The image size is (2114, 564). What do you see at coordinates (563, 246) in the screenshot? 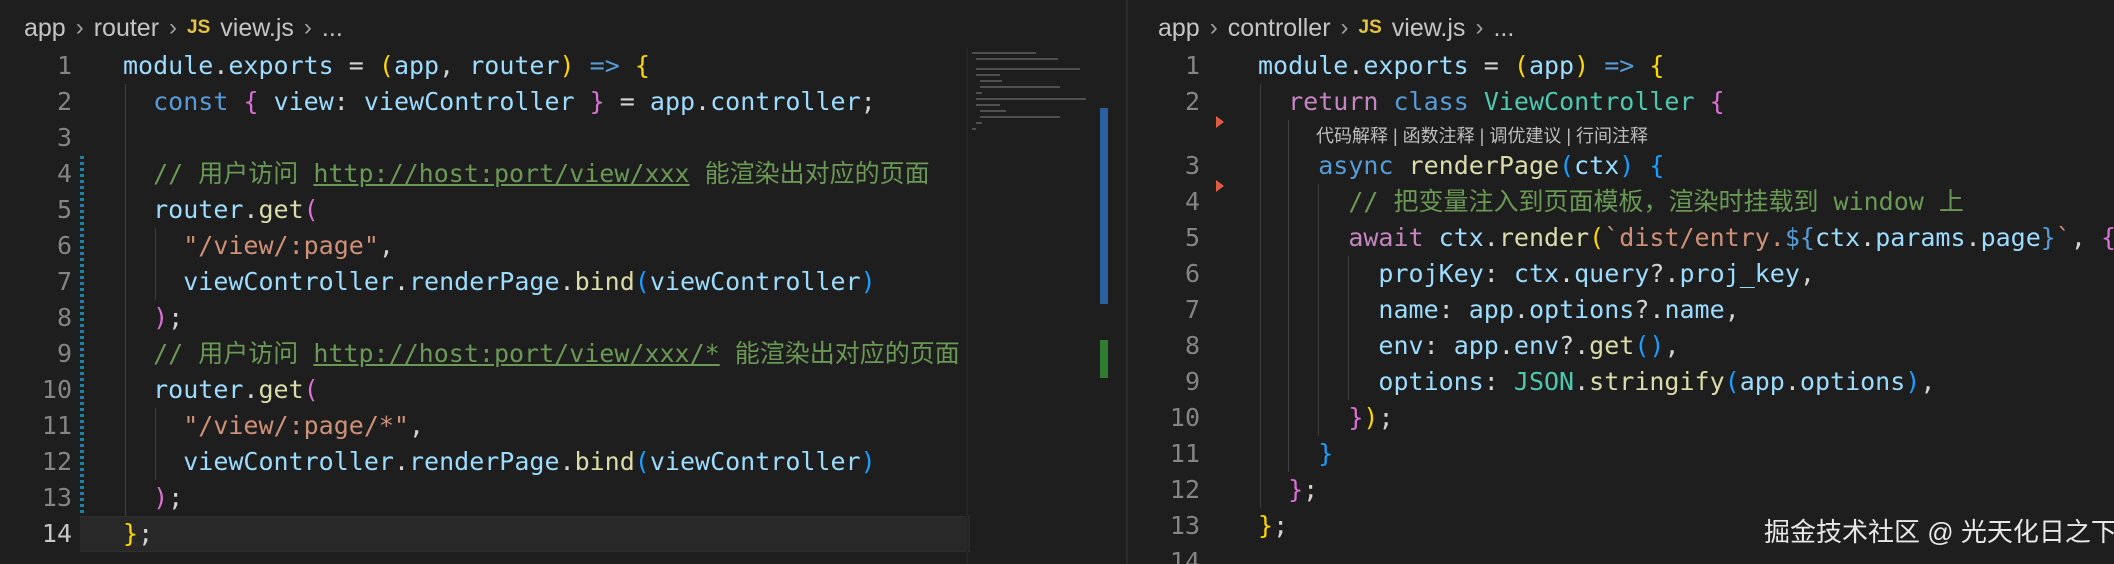
I see `code-line: 6 "/view/:page",` at bounding box center [563, 246].